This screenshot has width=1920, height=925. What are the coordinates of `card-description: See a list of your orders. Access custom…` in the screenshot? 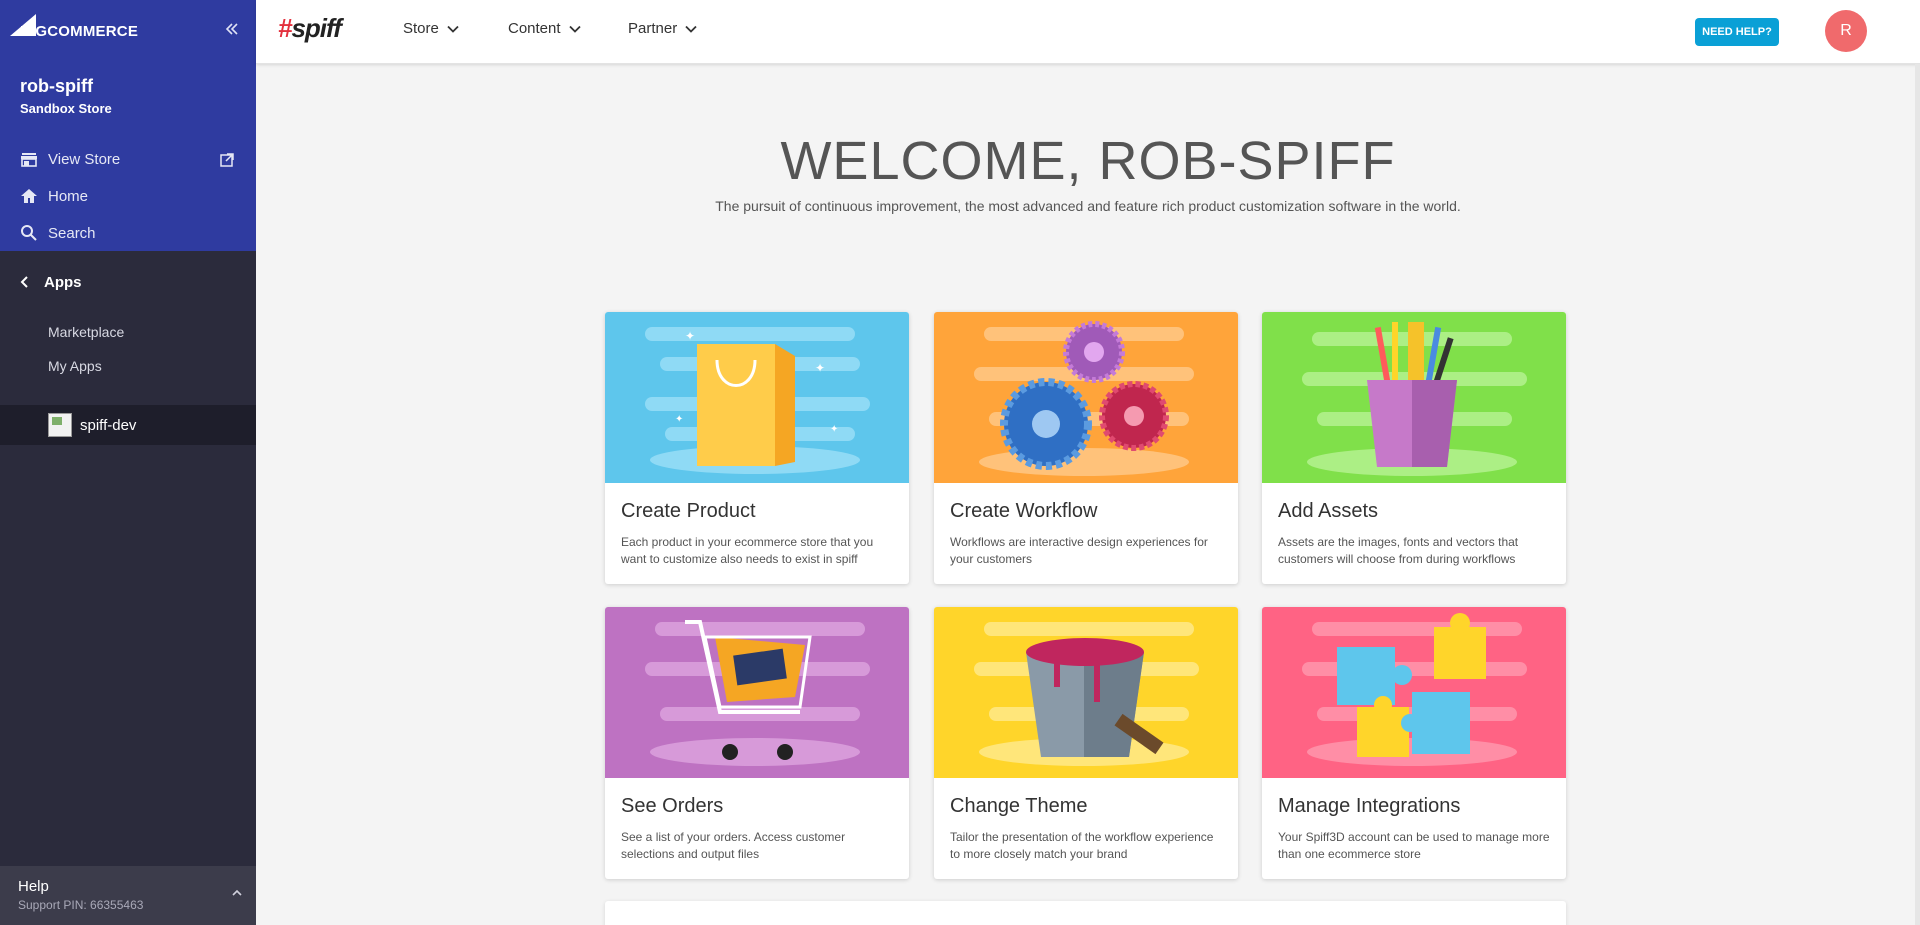 It's located at (733, 845).